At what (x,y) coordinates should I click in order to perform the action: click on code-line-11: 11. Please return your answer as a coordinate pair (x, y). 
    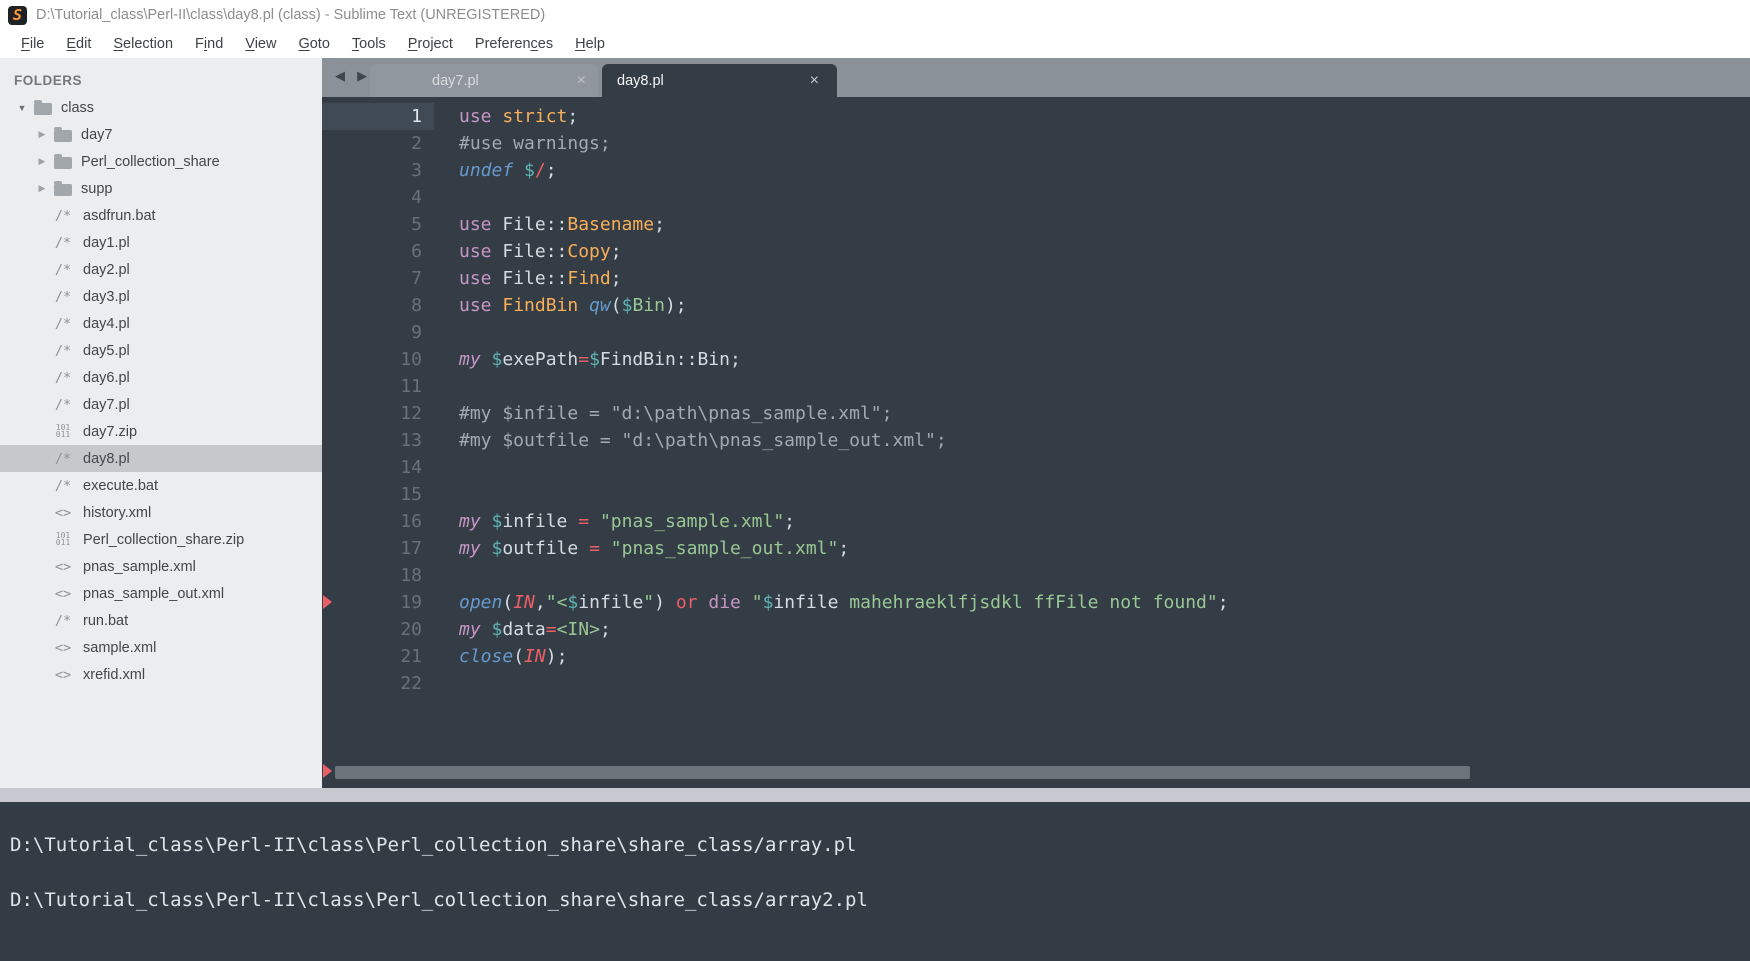
    Looking at the image, I should click on (1036, 386).